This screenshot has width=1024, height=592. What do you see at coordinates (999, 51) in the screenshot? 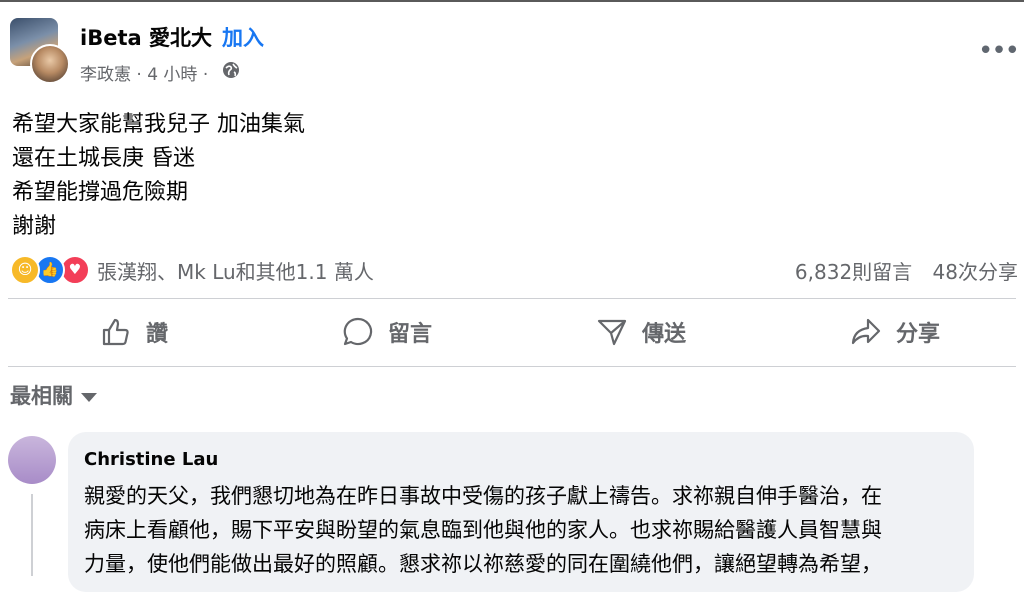
I see `more-options-icon: •••` at bounding box center [999, 51].